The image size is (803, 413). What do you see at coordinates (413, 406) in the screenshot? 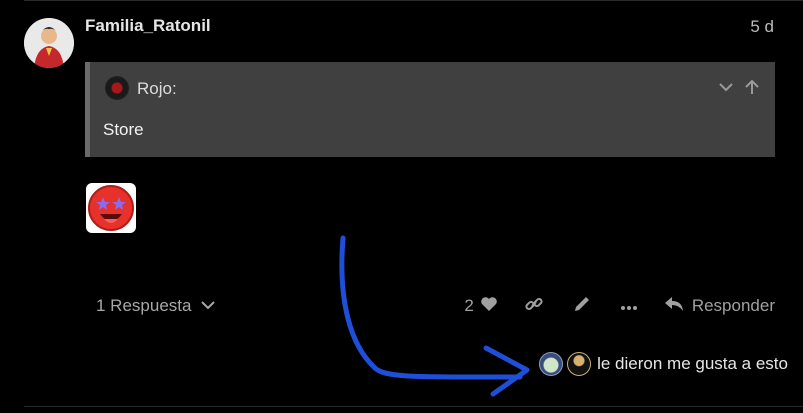
I see `bottom-divider` at bounding box center [413, 406].